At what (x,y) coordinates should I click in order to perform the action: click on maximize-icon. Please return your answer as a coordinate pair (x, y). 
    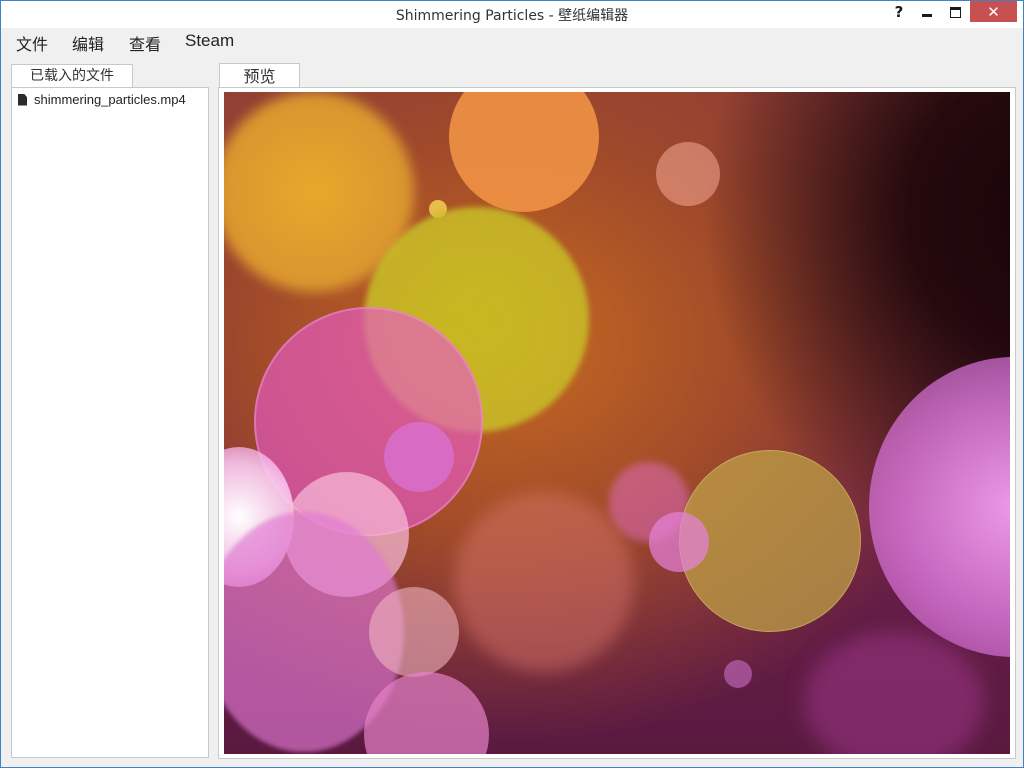
    Looking at the image, I should click on (955, 12).